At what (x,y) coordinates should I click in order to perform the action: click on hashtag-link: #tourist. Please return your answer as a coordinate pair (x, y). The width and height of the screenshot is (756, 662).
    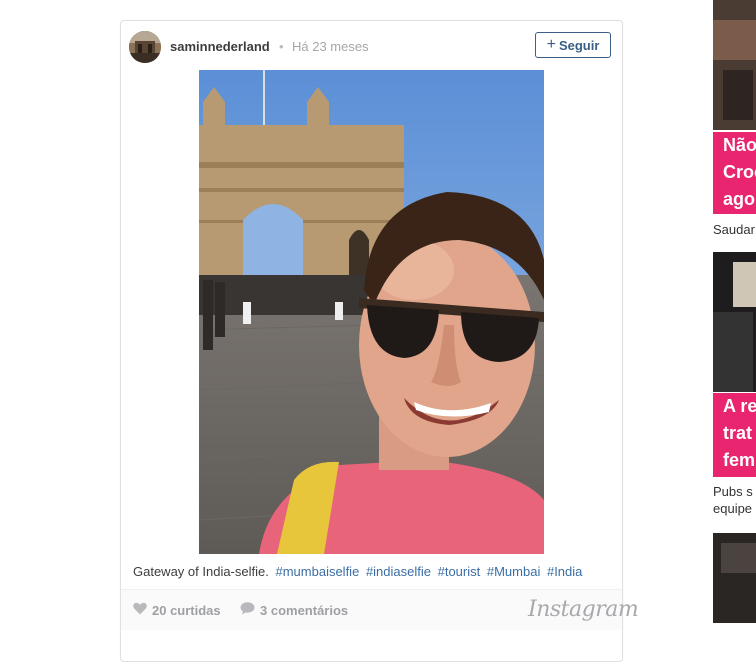
    Looking at the image, I should click on (459, 571).